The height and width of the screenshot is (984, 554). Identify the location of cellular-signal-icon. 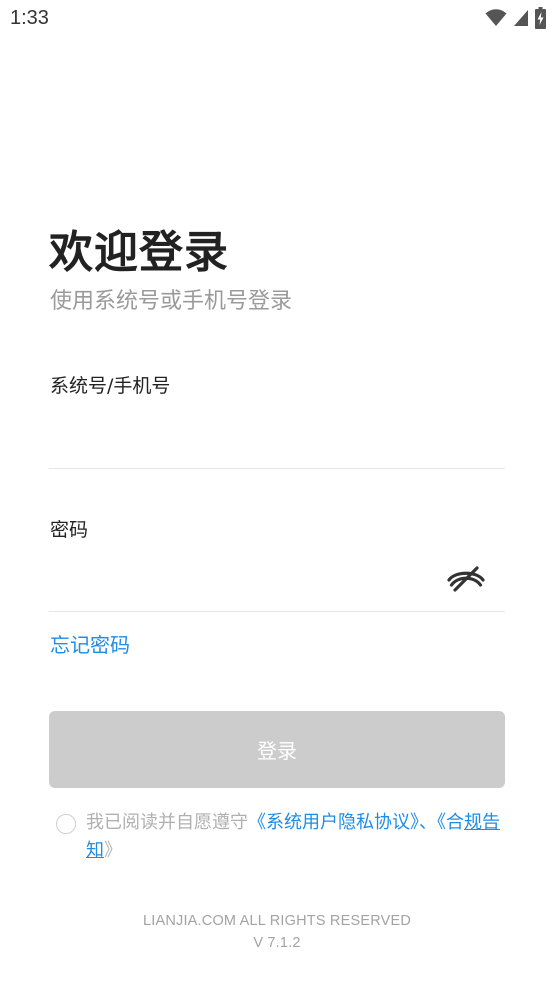
(521, 18).